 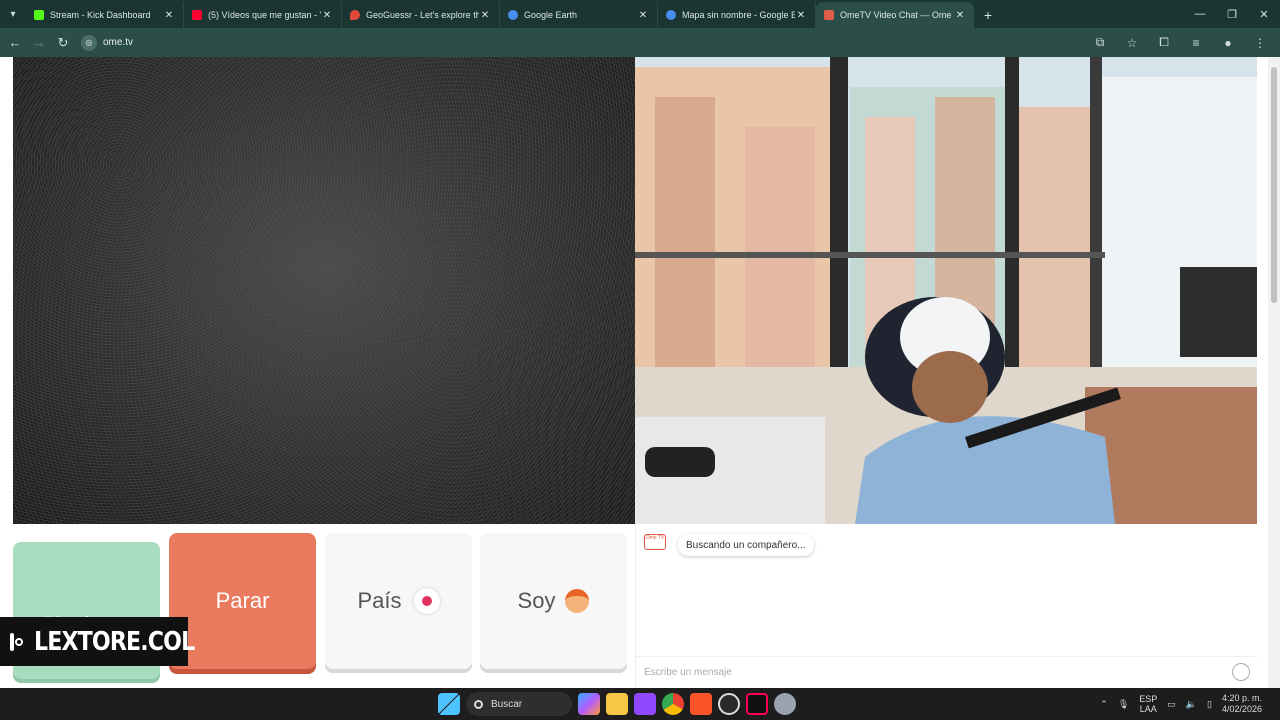 What do you see at coordinates (757, 704) in the screenshot?
I see `tiktok-icon` at bounding box center [757, 704].